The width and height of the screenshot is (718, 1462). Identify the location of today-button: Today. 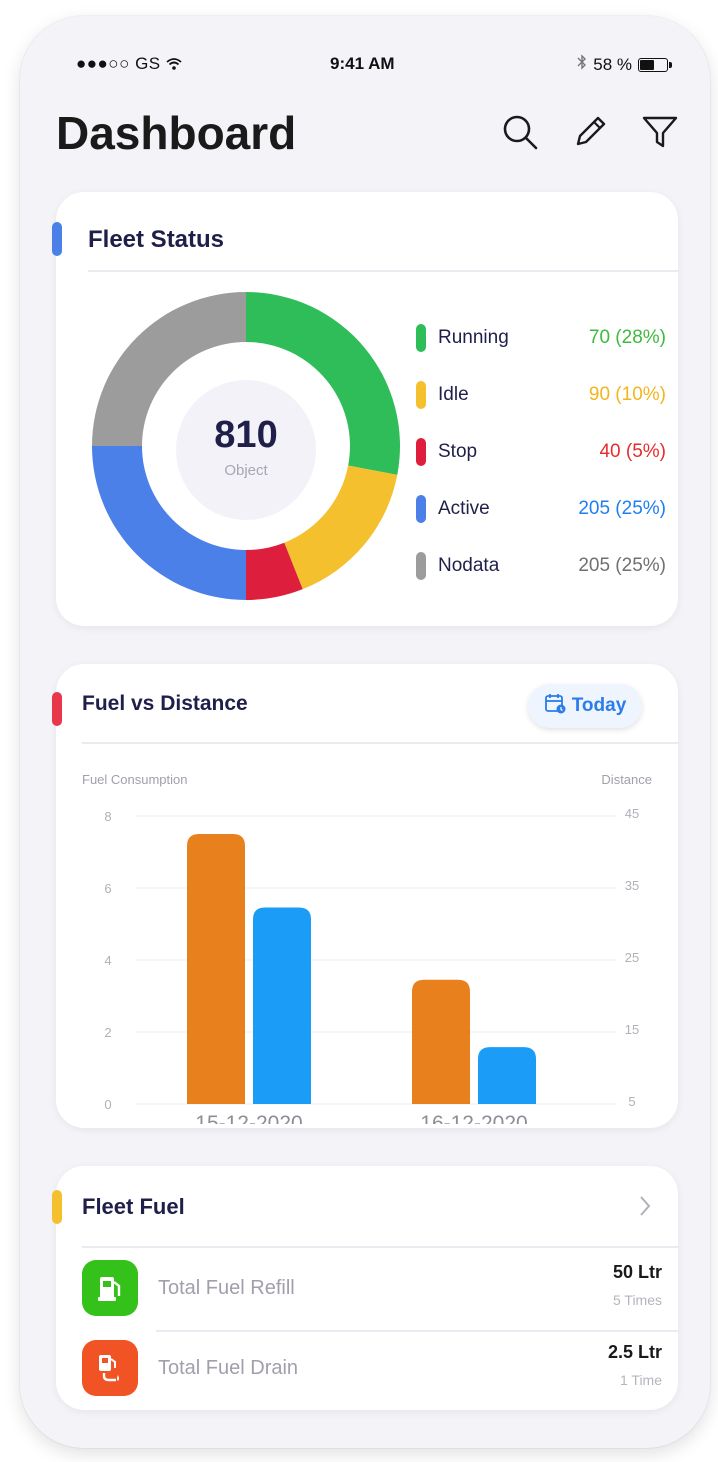
(585, 706).